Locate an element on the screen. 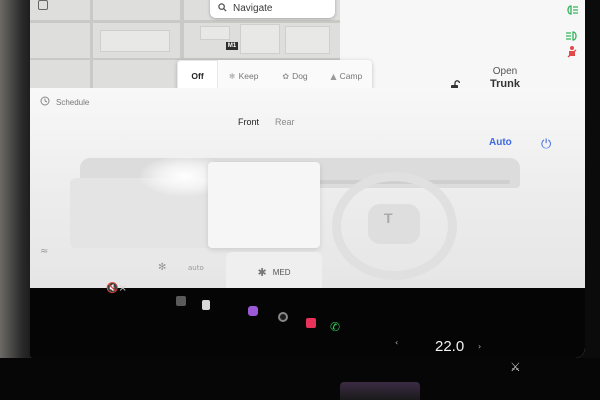 This screenshot has width=600, height=400. fan-icon: ✱ is located at coordinates (262, 272).